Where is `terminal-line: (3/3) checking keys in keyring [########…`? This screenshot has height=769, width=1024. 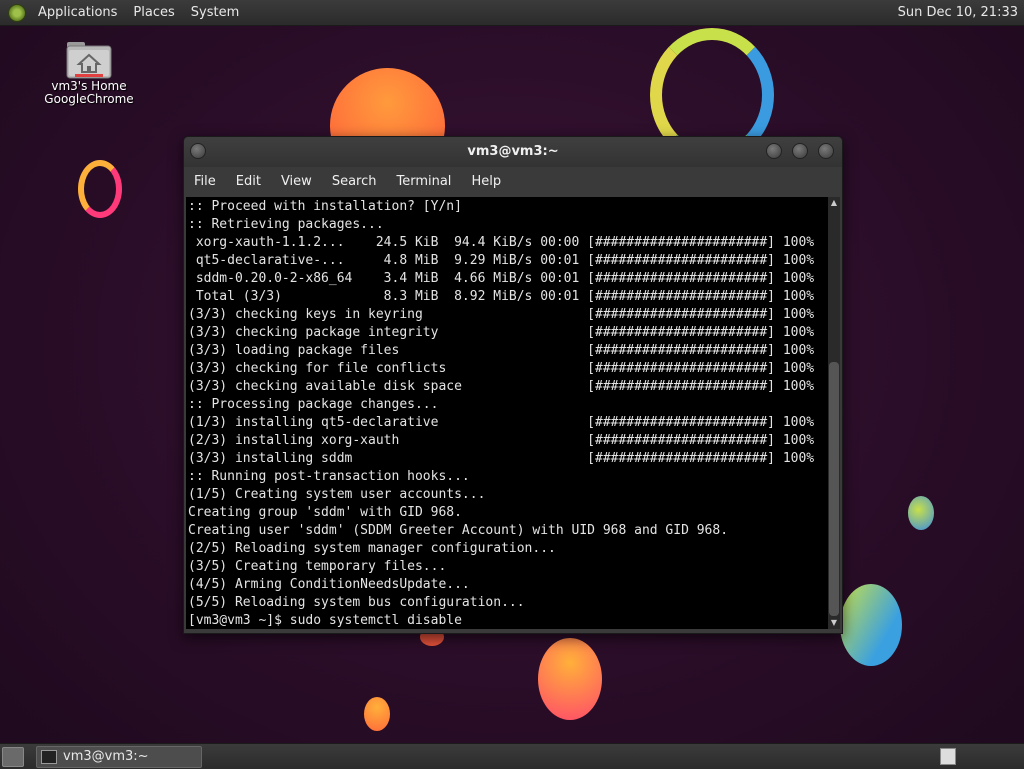
terminal-line: (3/3) checking keys in keyring [########… is located at coordinates (501, 314).